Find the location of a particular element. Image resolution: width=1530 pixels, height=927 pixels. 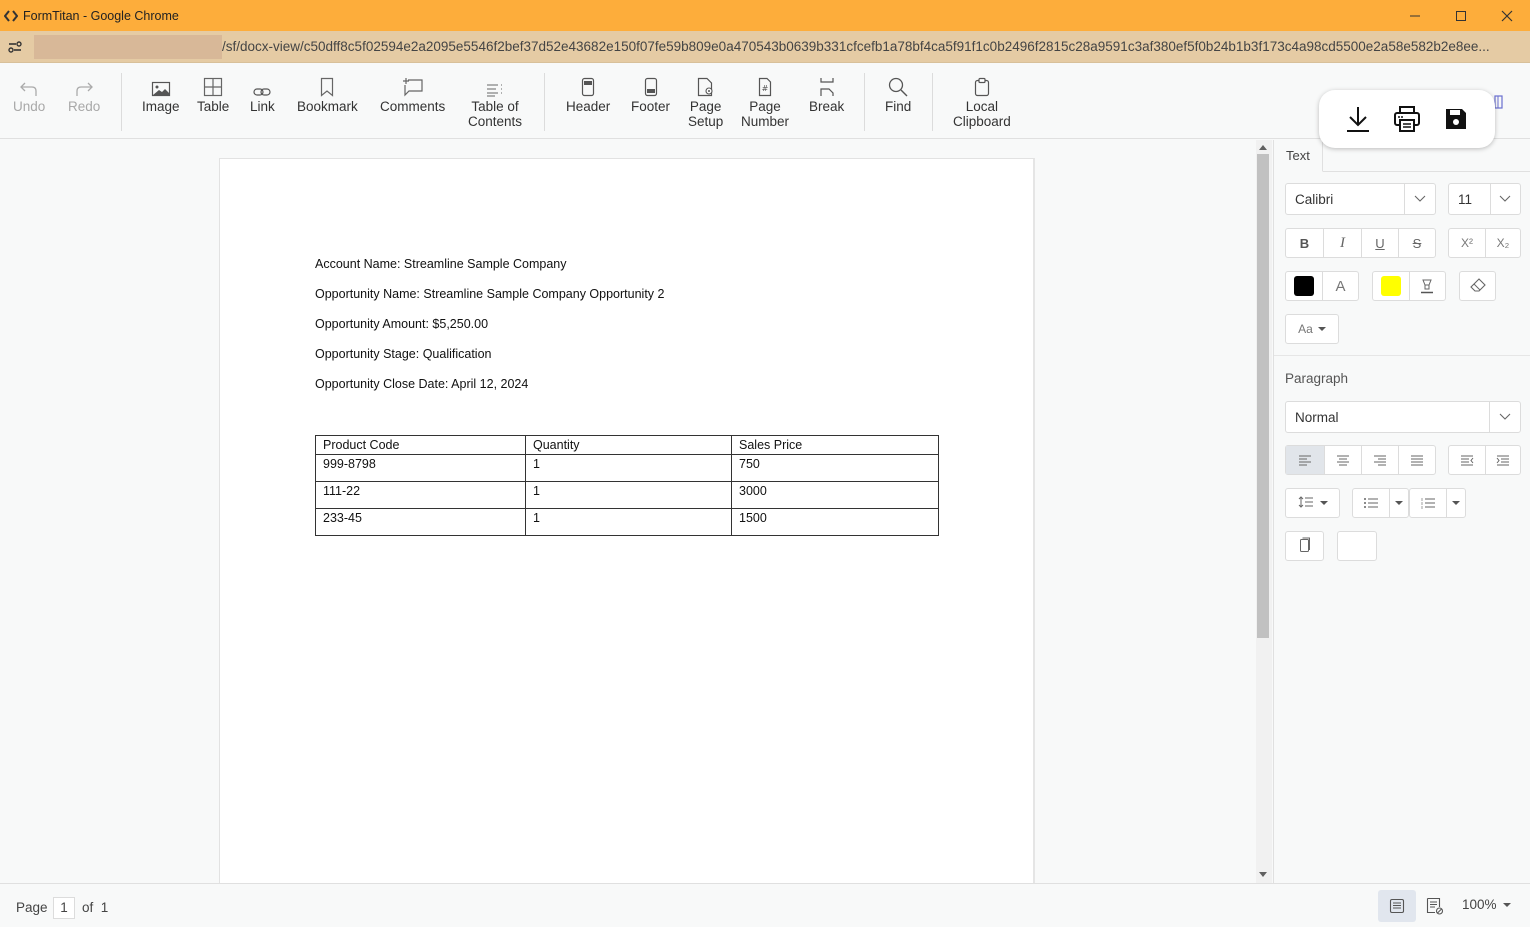

insert-image-button: Image is located at coordinates (161, 94).